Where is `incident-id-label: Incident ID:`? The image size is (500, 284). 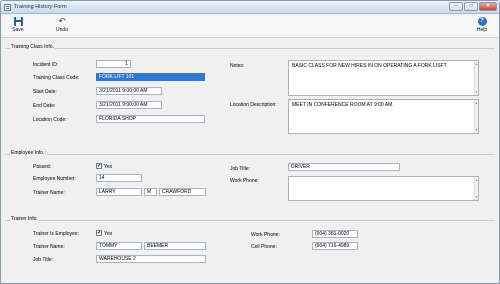
incident-id-label: Incident ID: is located at coordinates (46, 65).